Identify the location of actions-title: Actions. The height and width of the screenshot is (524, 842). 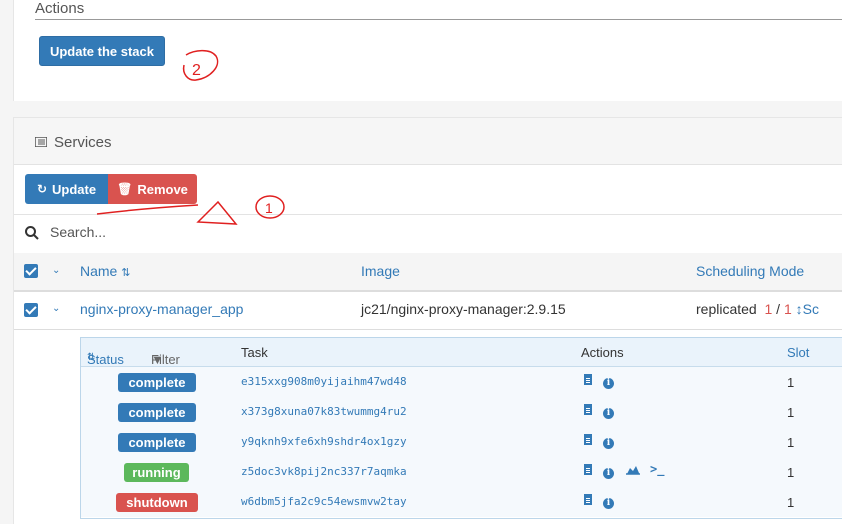
(60, 8).